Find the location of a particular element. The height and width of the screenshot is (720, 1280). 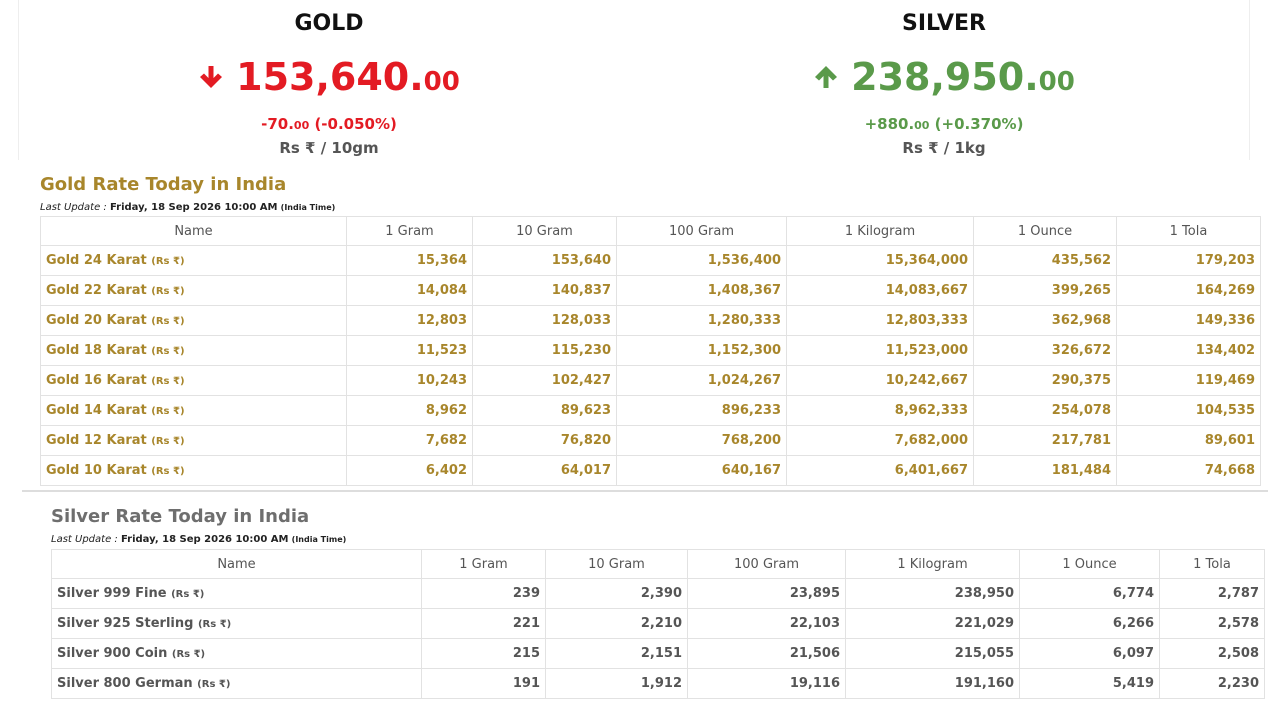

silver-last-update-date: Friday, 18 Sep 2026 10:00 AM is located at coordinates (204, 539).